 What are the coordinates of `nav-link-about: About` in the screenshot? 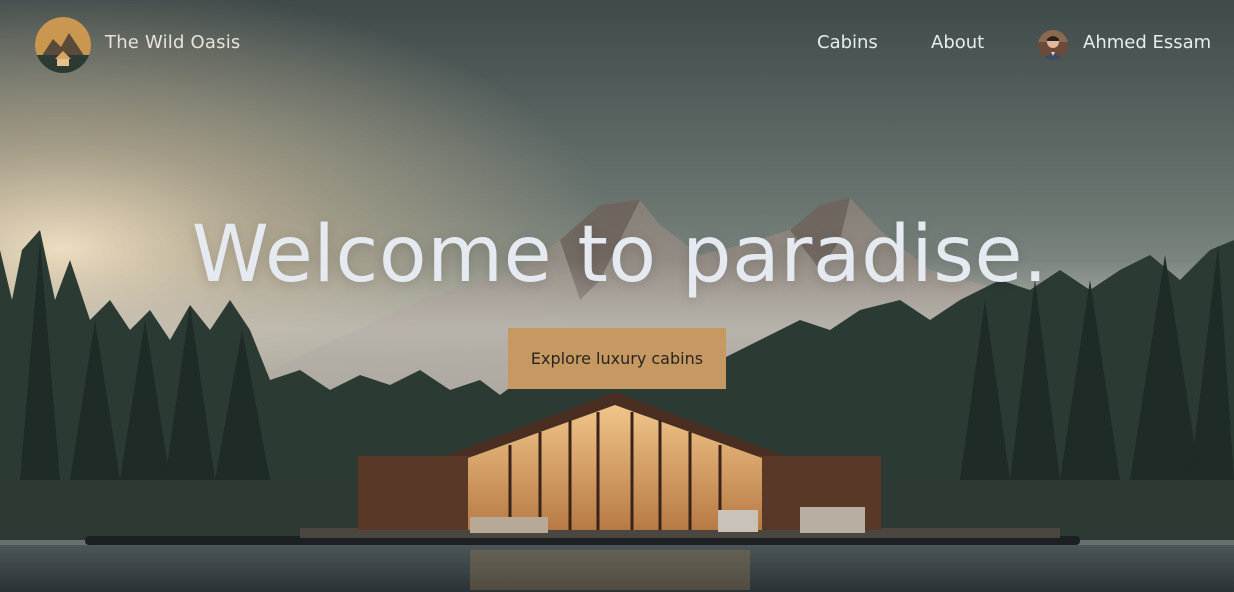 It's located at (957, 42).